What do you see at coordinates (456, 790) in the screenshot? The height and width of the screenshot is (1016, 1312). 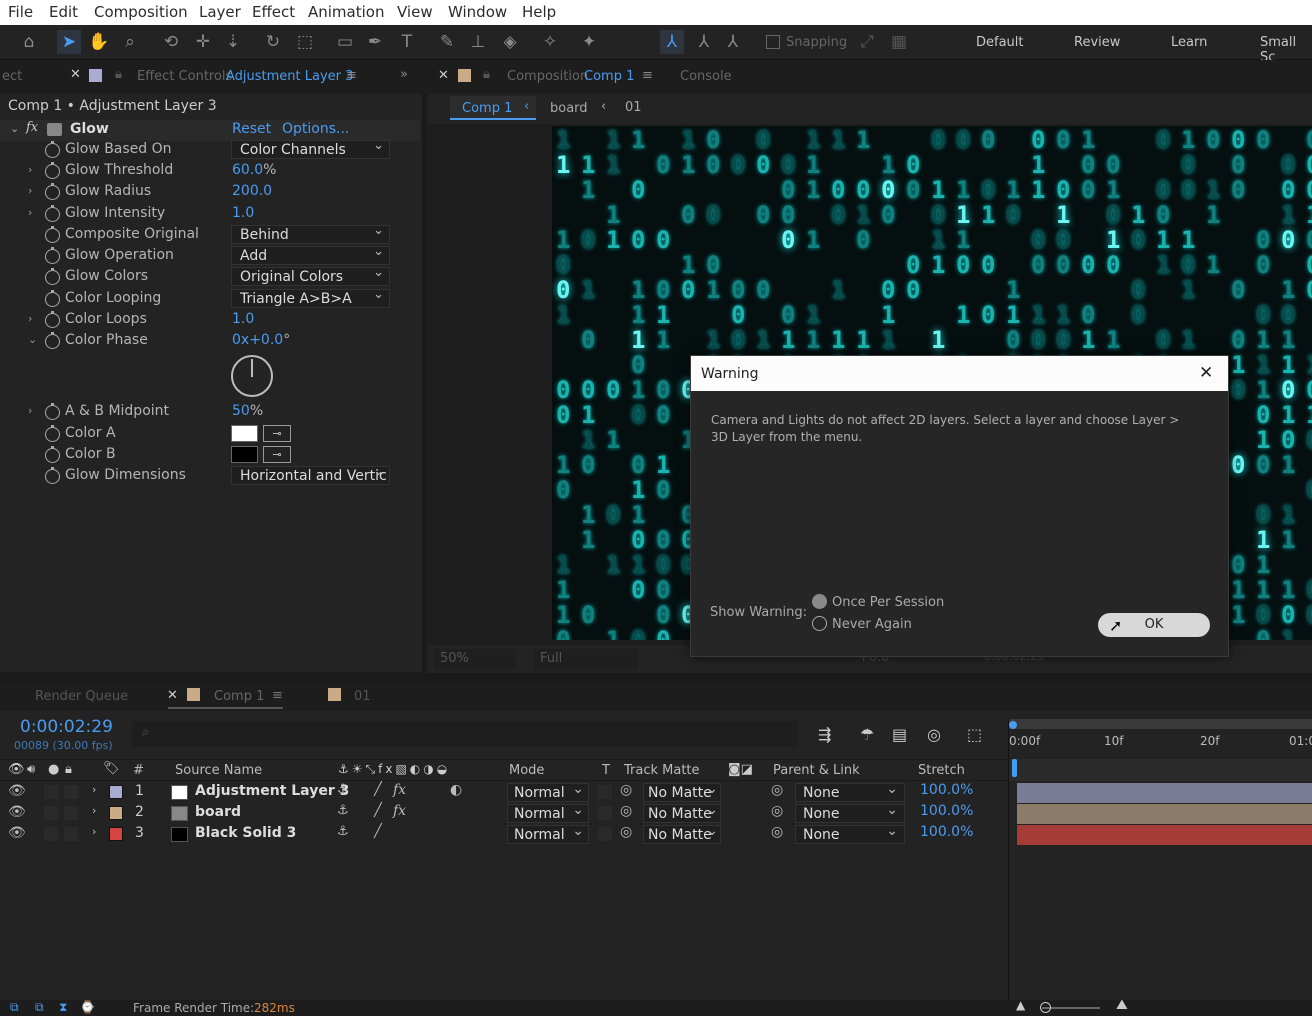 I see `adjustment-layer-icon: ◐` at bounding box center [456, 790].